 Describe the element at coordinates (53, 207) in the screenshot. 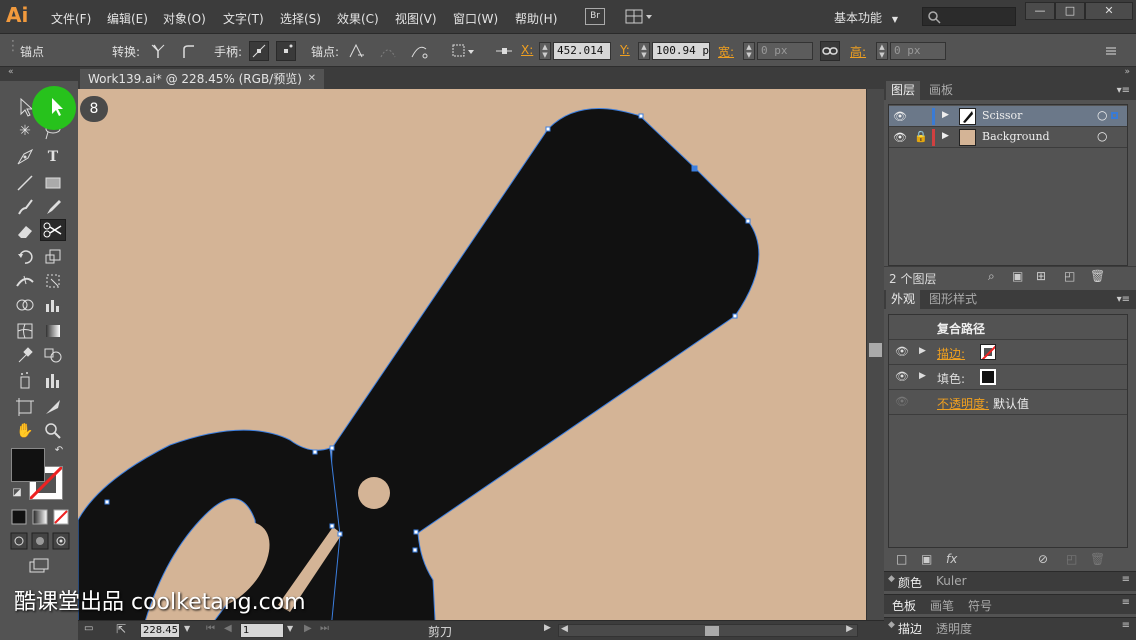

I see `pencil-tool-icon` at that location.